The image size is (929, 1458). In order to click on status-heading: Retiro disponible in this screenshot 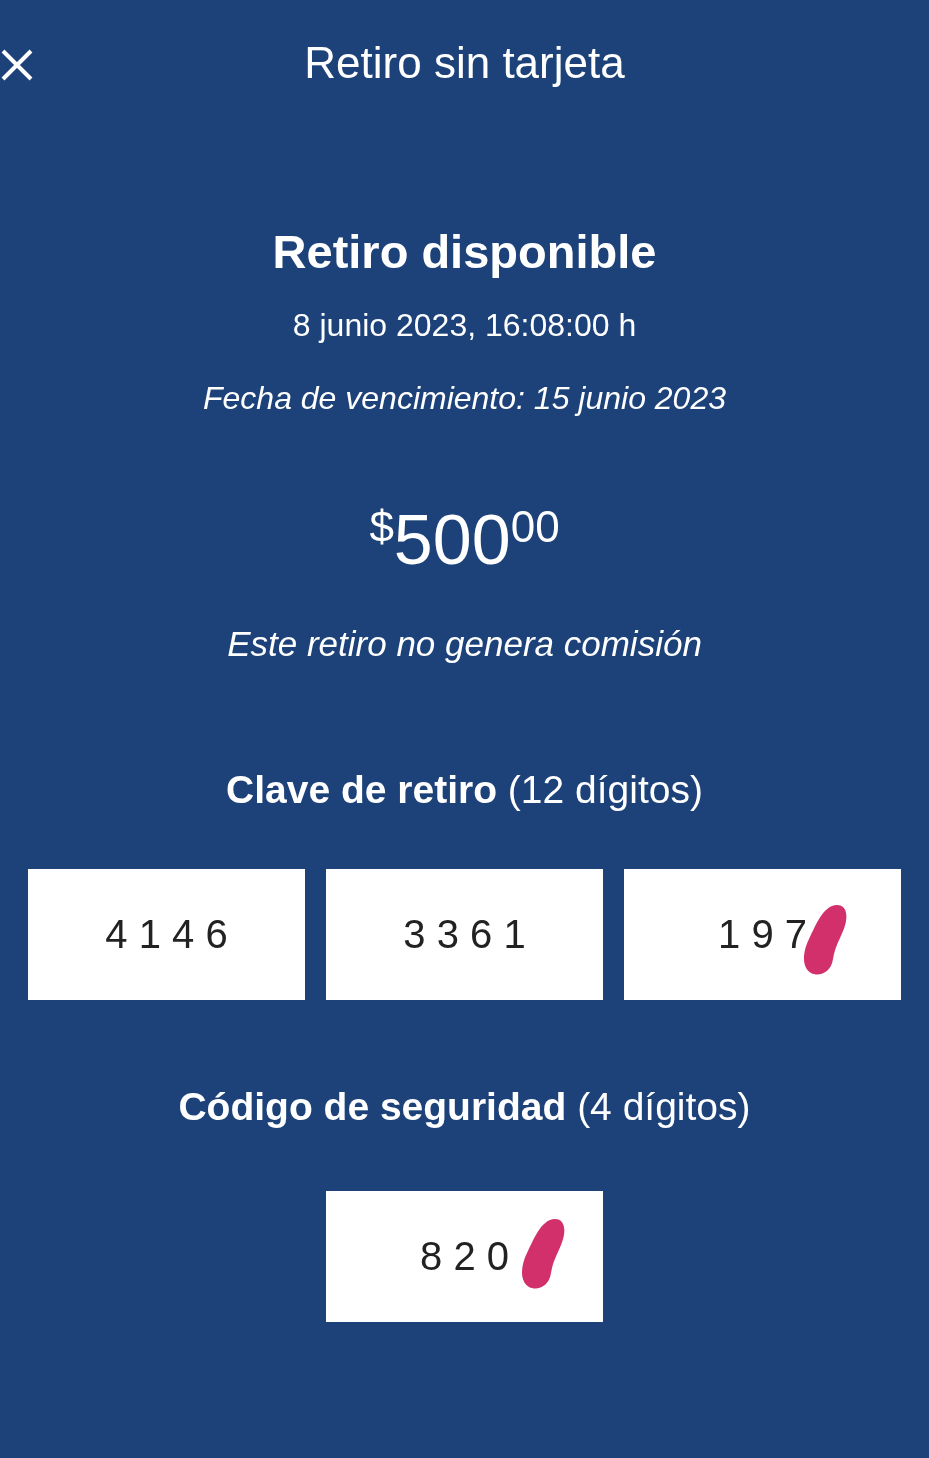, I will do `click(464, 252)`.